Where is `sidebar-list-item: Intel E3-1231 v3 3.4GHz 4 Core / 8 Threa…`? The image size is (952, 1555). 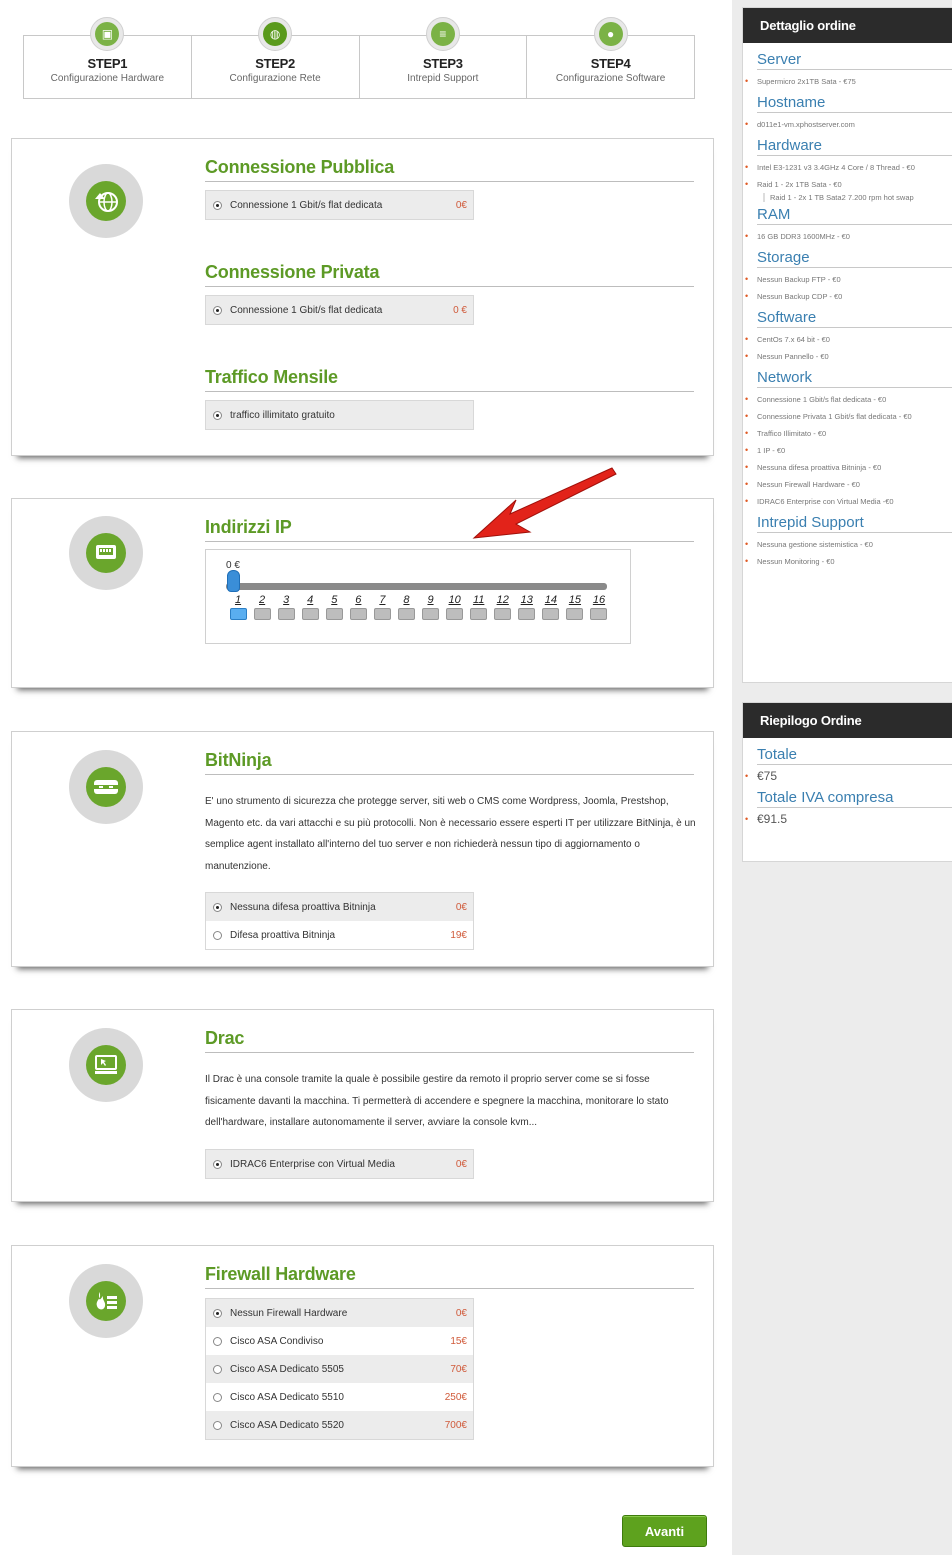 sidebar-list-item: Intel E3-1231 v3 3.4GHz 4 Core / 8 Threa… is located at coordinates (848, 167).